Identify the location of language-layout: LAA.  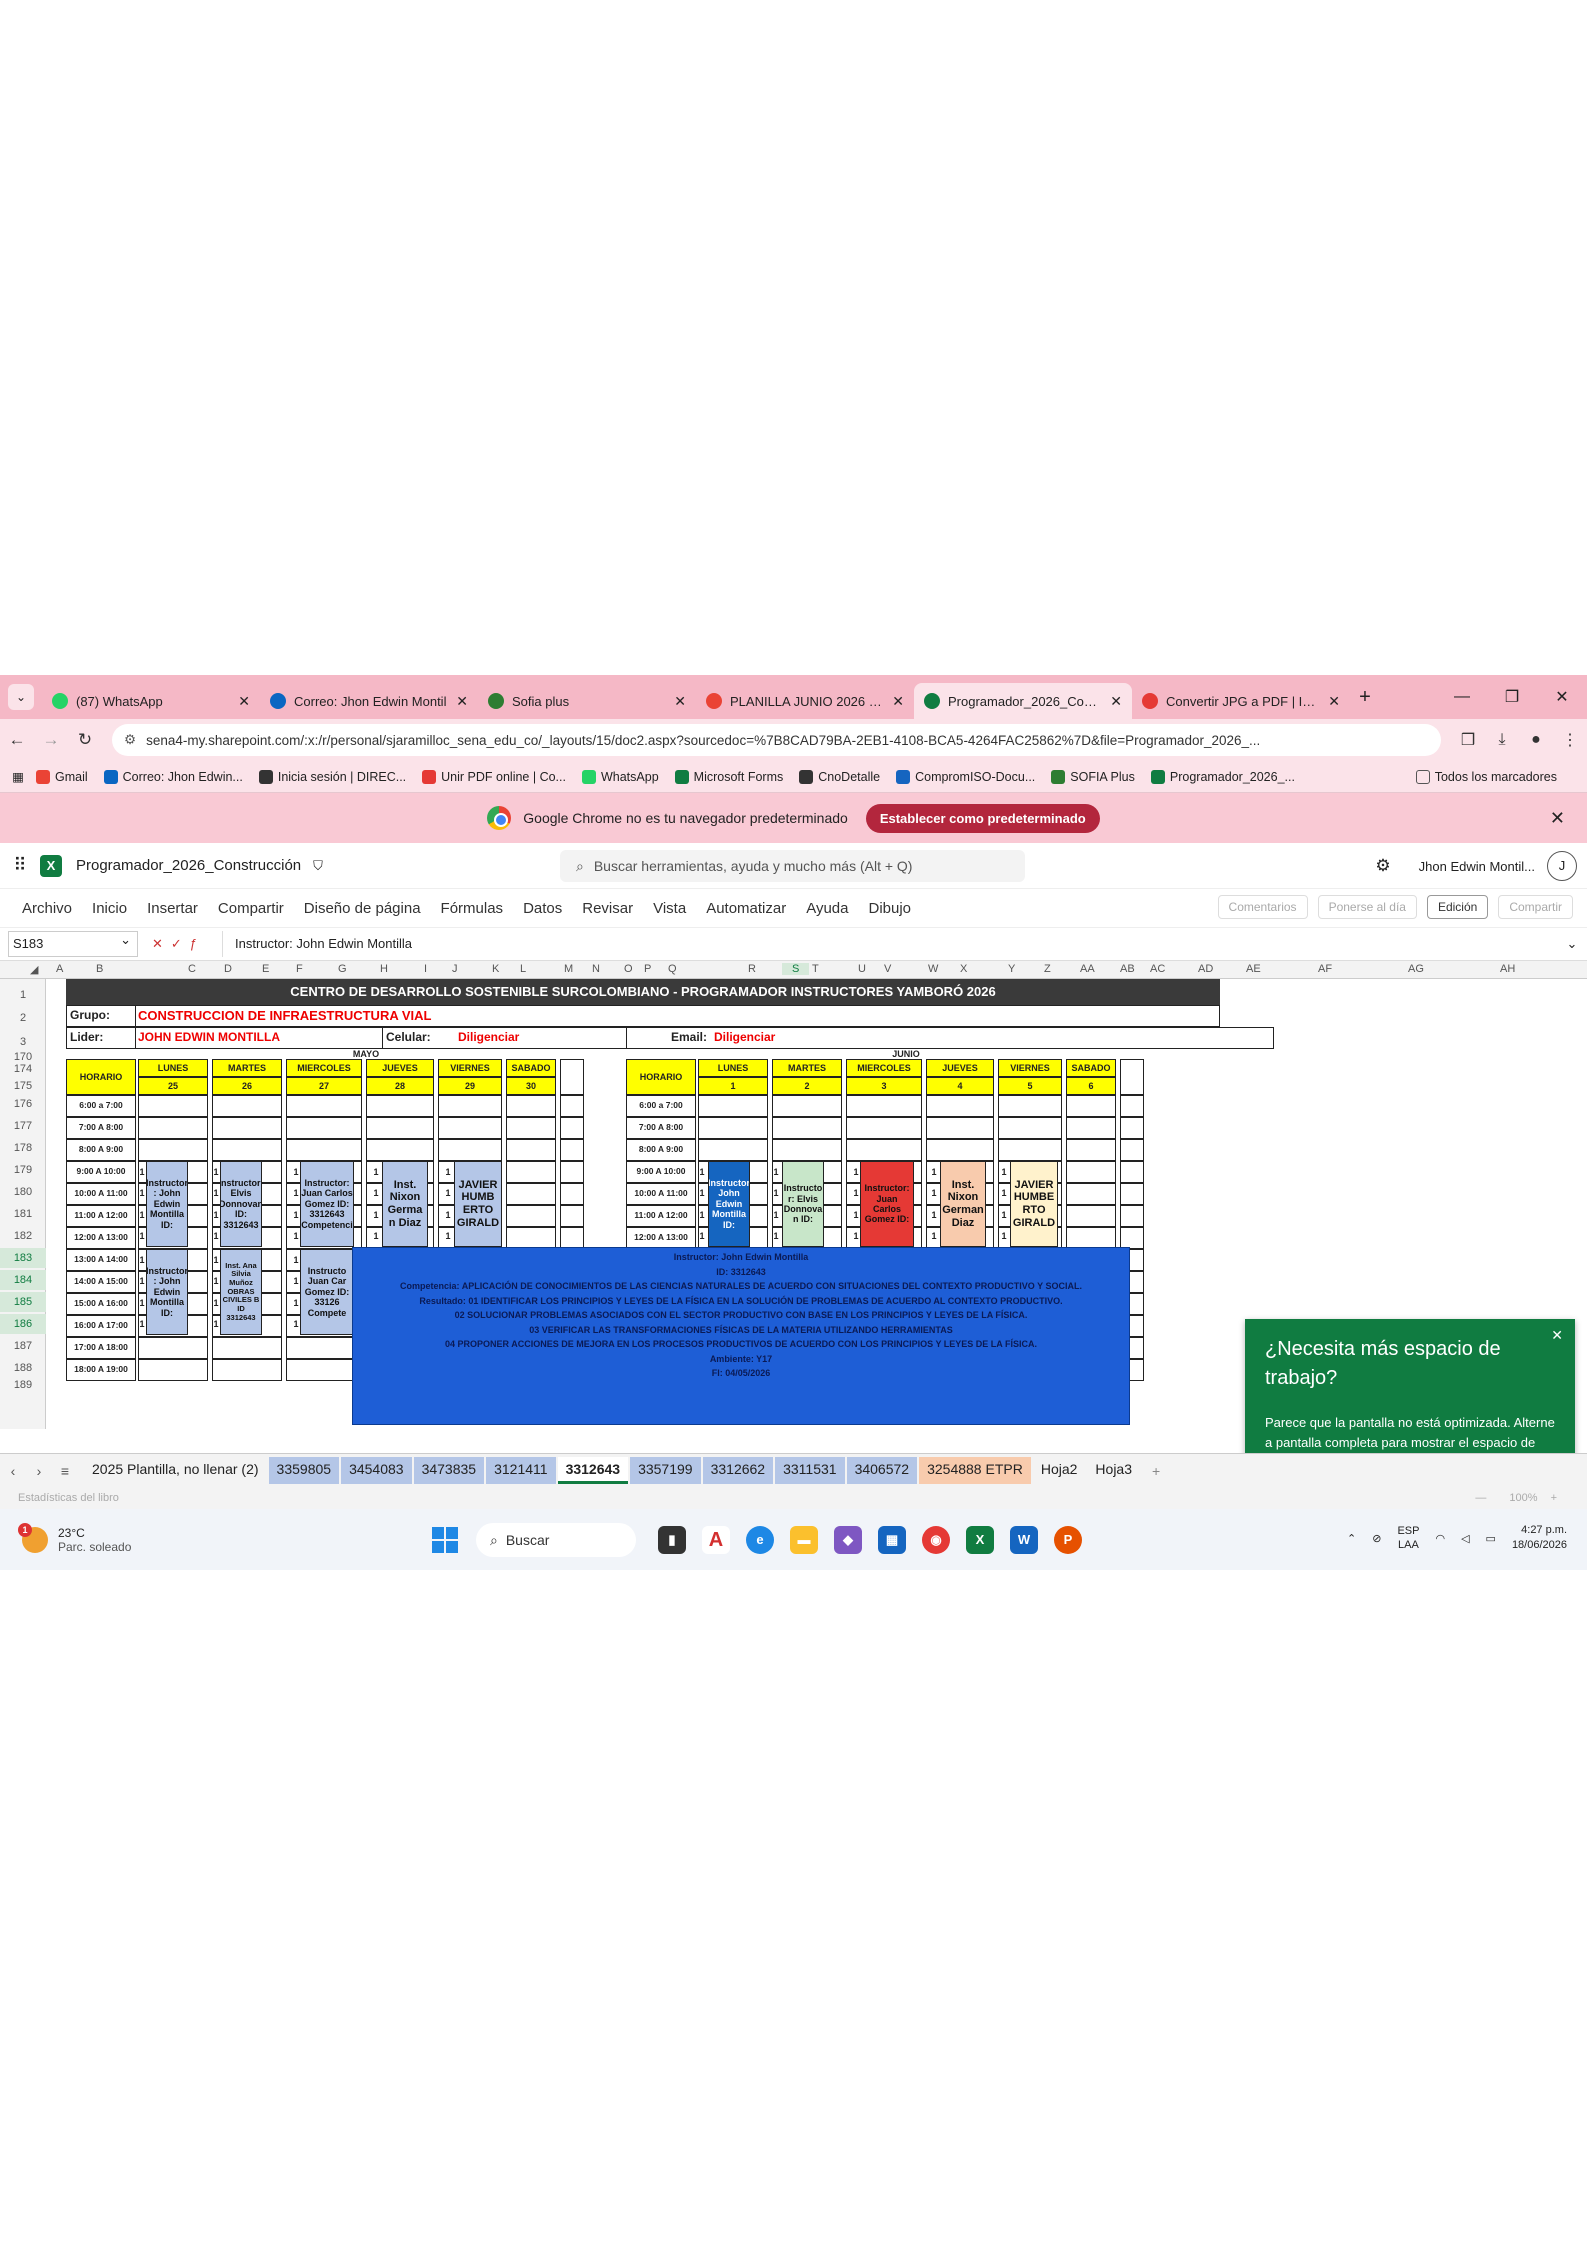
(1408, 1545).